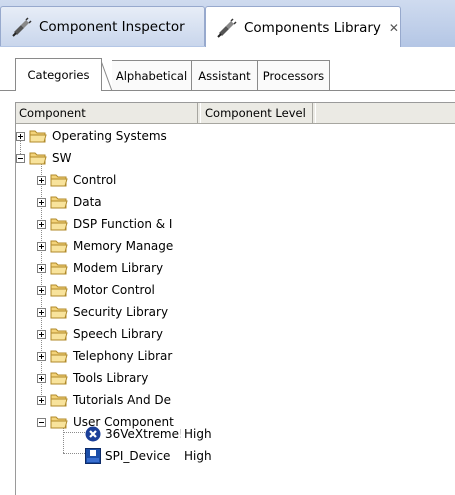 The image size is (455, 495). I want to click on tree-item-label: Data, so click(87, 202).